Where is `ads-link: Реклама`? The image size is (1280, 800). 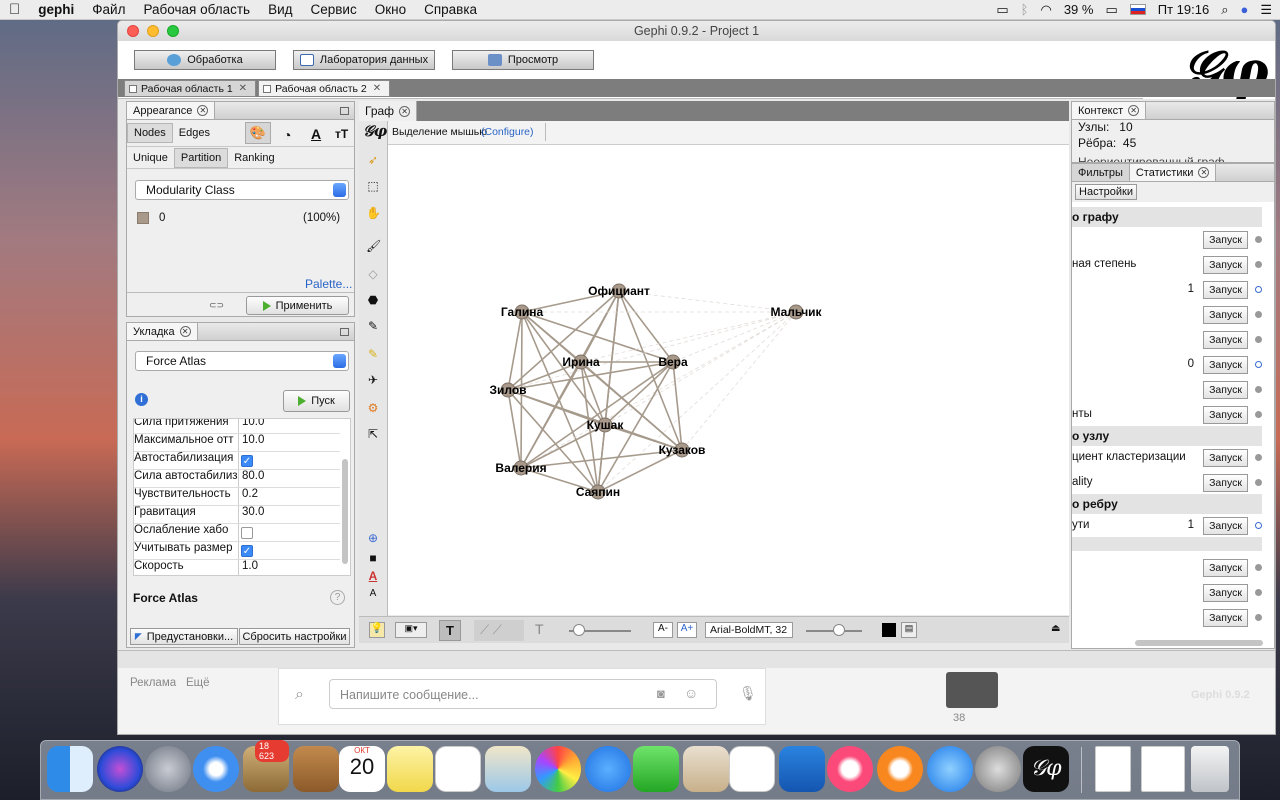 ads-link: Реклама is located at coordinates (153, 683).